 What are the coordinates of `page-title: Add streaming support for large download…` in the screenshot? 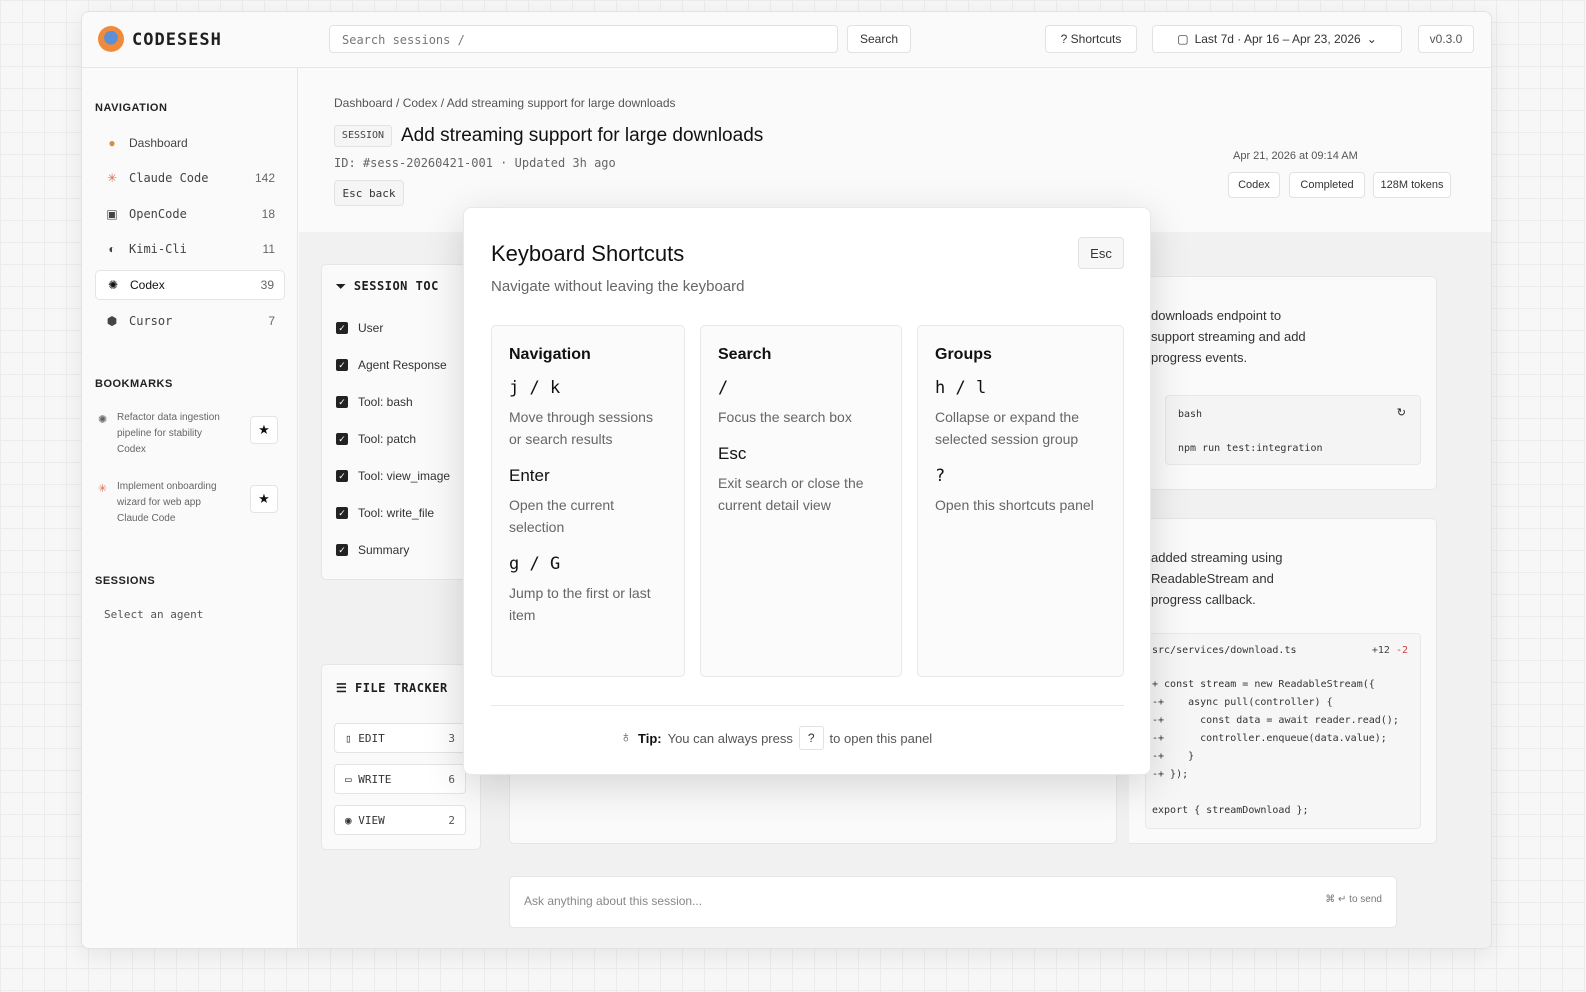 It's located at (582, 135).